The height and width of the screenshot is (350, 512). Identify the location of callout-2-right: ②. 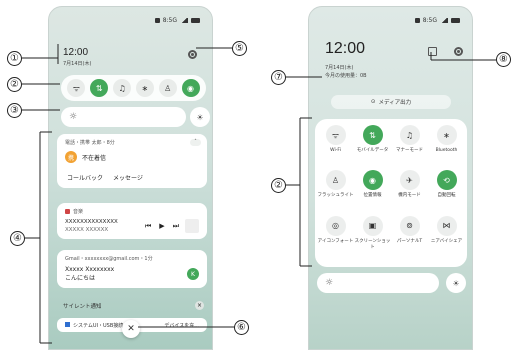
(278, 185).